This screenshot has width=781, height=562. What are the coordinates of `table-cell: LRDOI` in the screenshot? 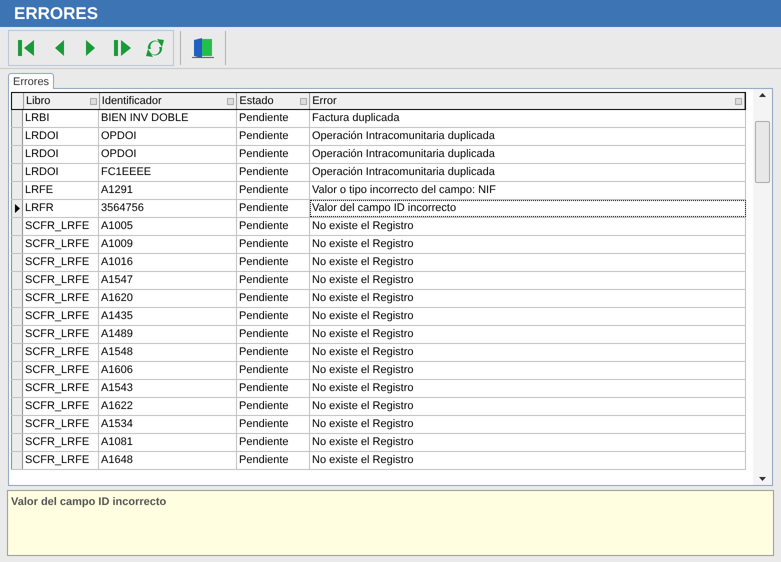 It's located at (61, 136).